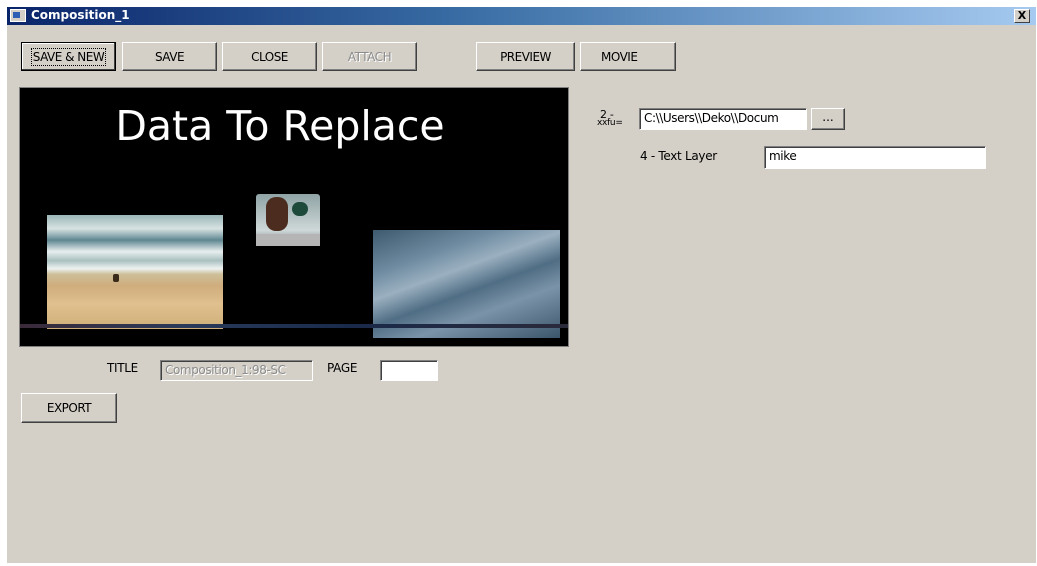  I want to click on app-icon, so click(18, 15).